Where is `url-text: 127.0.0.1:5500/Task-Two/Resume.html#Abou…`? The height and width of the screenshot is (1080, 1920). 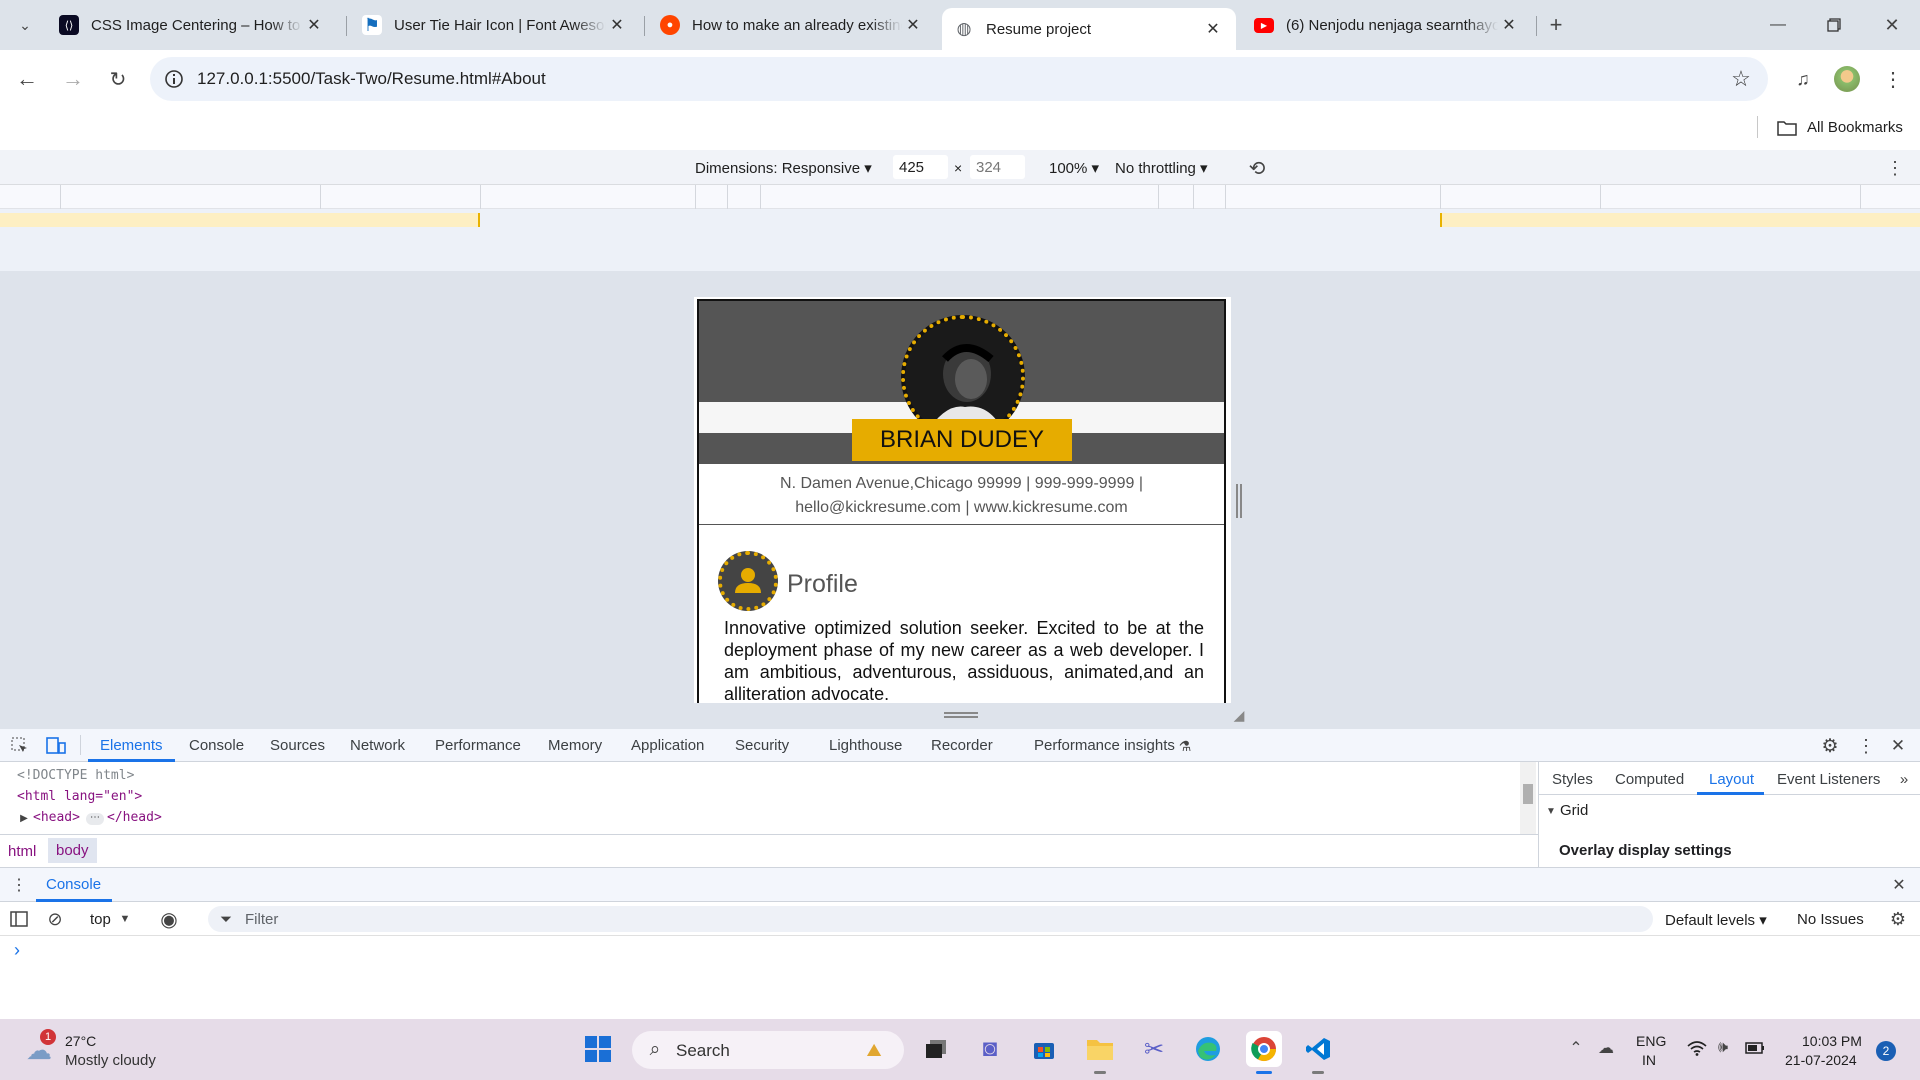 url-text: 127.0.0.1:5500/Task-Two/Resume.html#Abou… is located at coordinates (371, 79).